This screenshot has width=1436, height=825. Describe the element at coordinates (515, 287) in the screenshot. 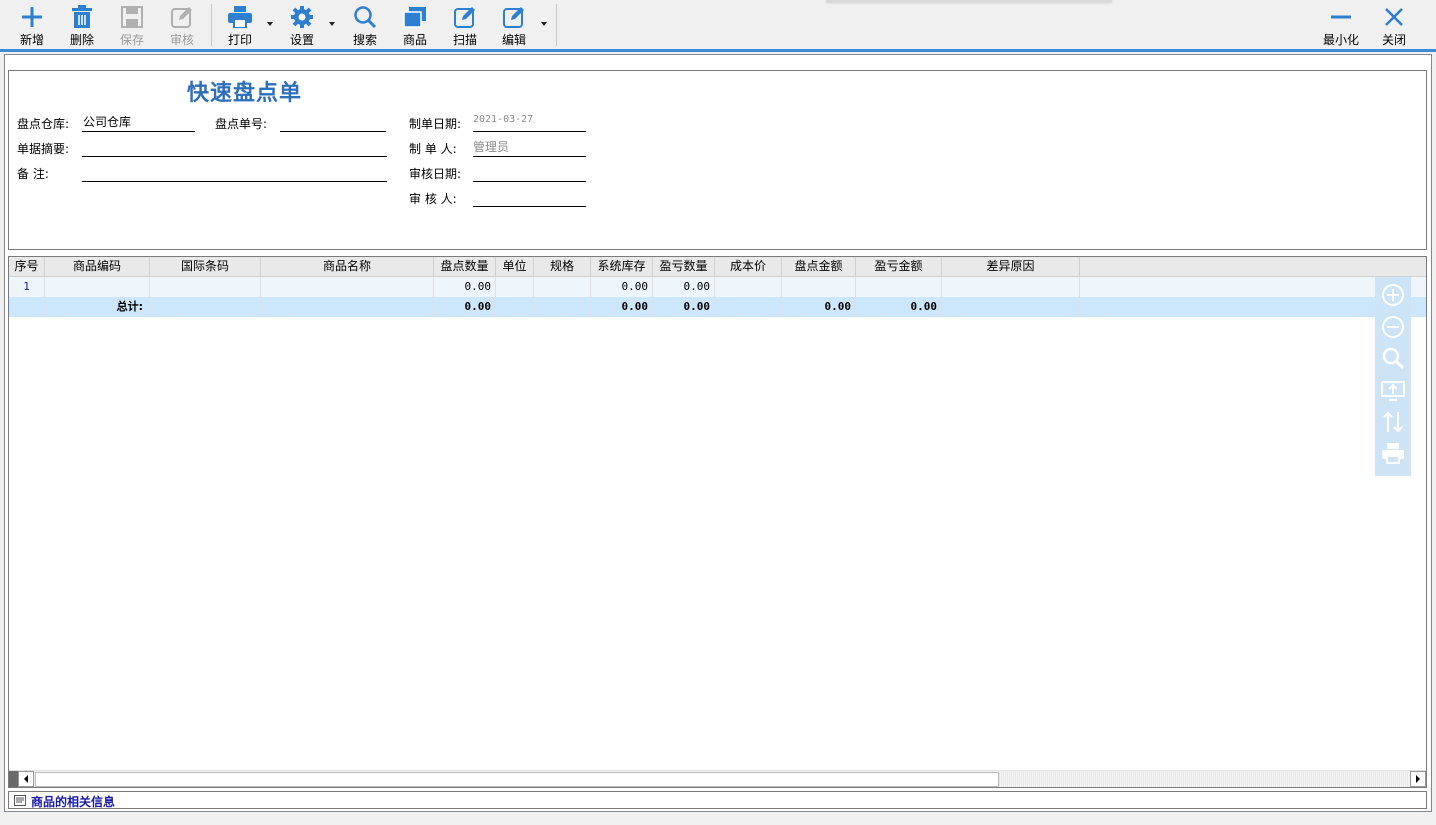

I see `cell-unit` at that location.